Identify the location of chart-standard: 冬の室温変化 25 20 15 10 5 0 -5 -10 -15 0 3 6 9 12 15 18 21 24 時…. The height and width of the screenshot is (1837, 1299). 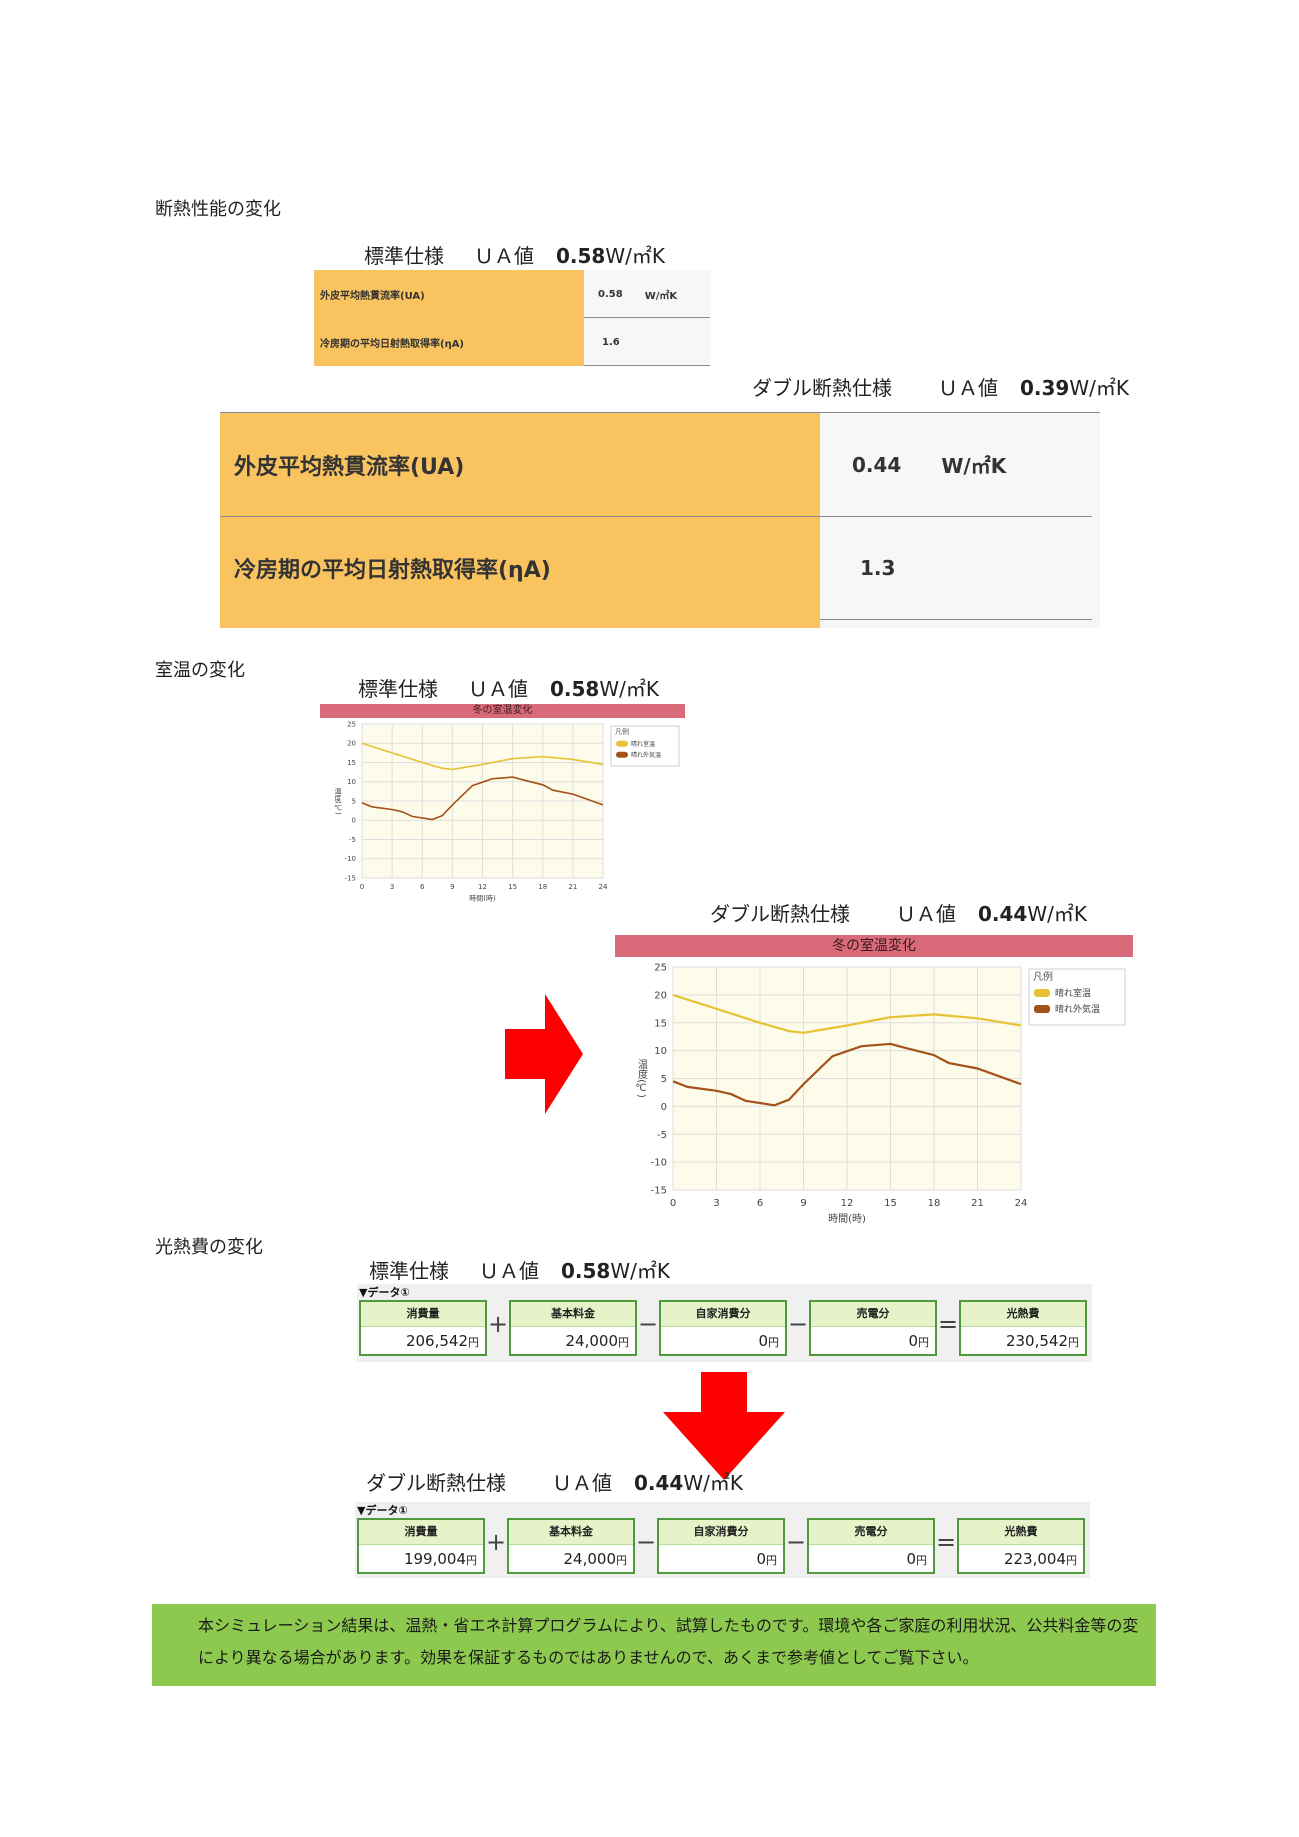
(502, 806).